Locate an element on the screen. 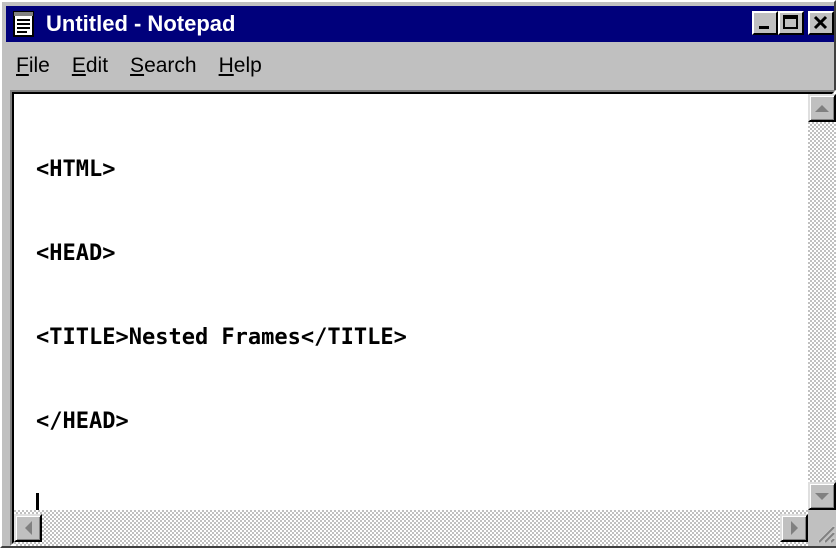  minimize-button is located at coordinates (765, 23).